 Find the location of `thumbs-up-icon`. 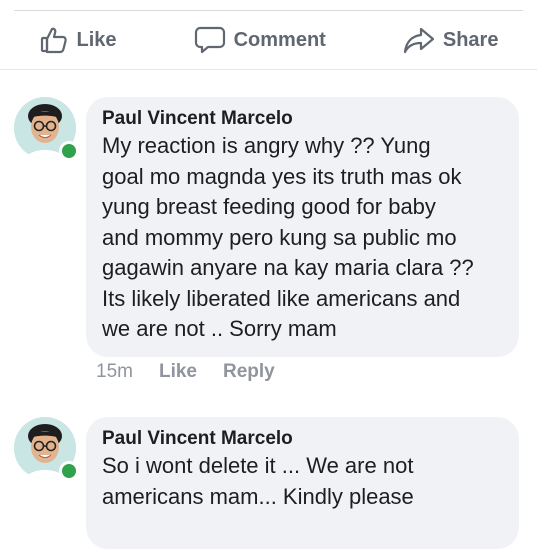

thumbs-up-icon is located at coordinates (54, 40).